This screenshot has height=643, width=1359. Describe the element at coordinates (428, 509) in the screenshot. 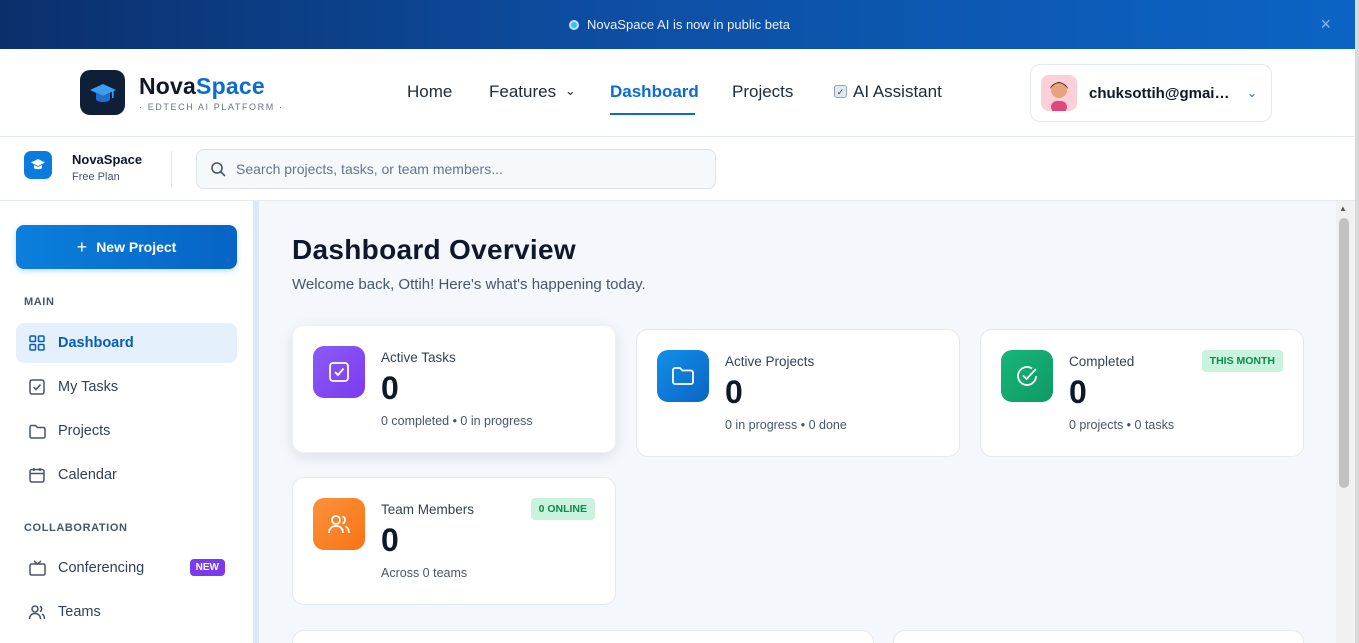

I see `card-label: Team Members` at that location.